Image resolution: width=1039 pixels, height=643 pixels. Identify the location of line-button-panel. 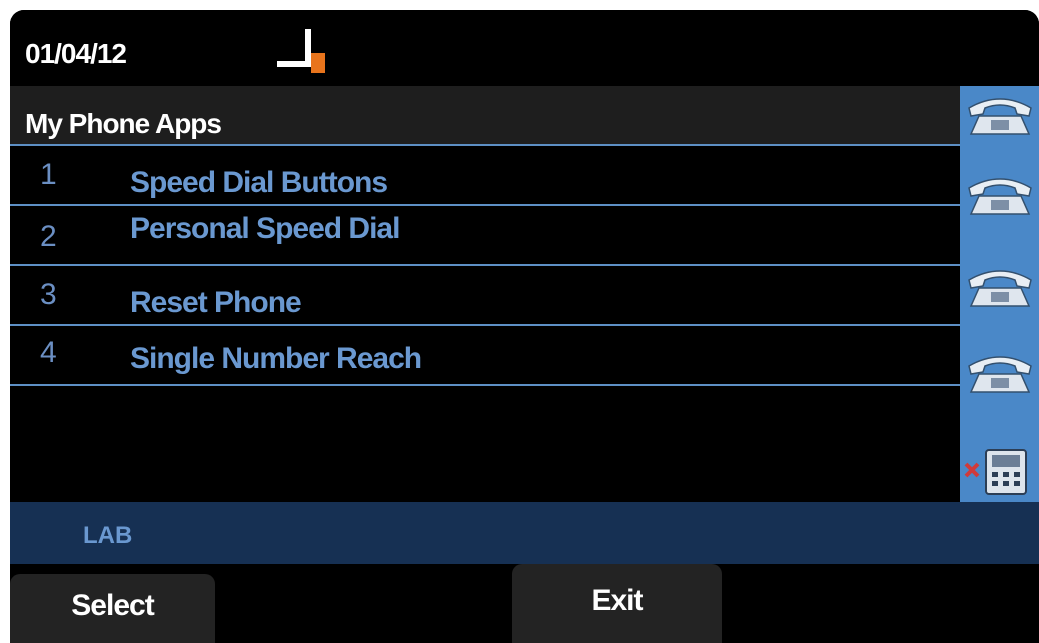
(999, 294).